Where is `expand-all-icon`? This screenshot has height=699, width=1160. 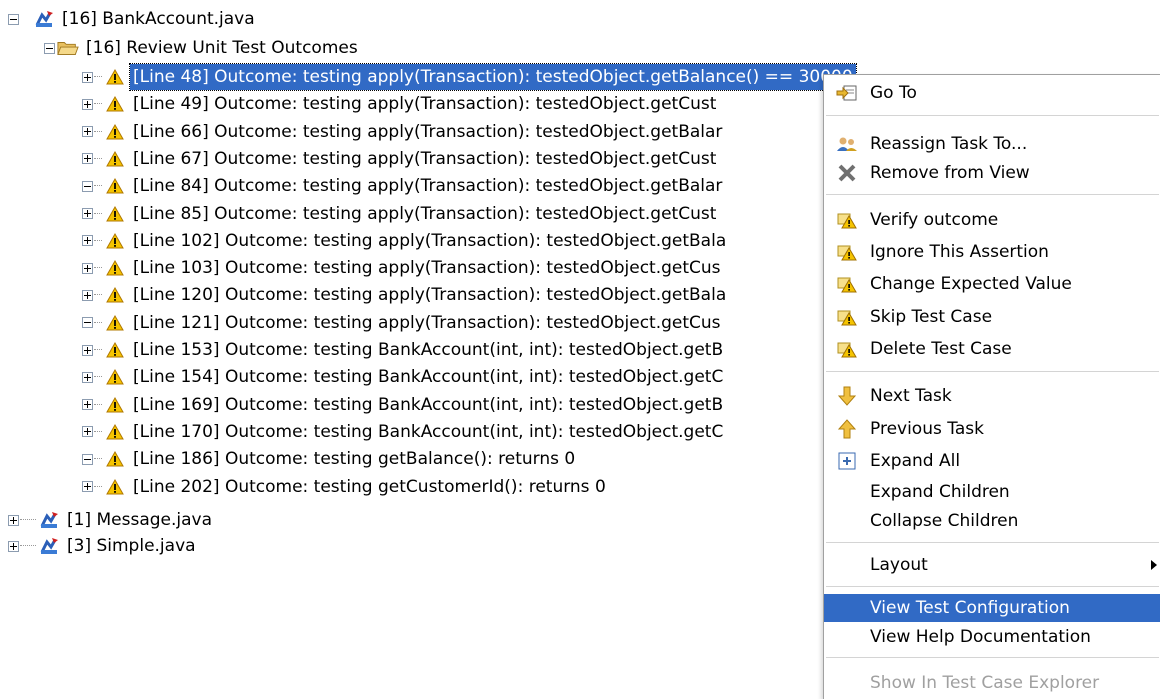 expand-all-icon is located at coordinates (847, 461).